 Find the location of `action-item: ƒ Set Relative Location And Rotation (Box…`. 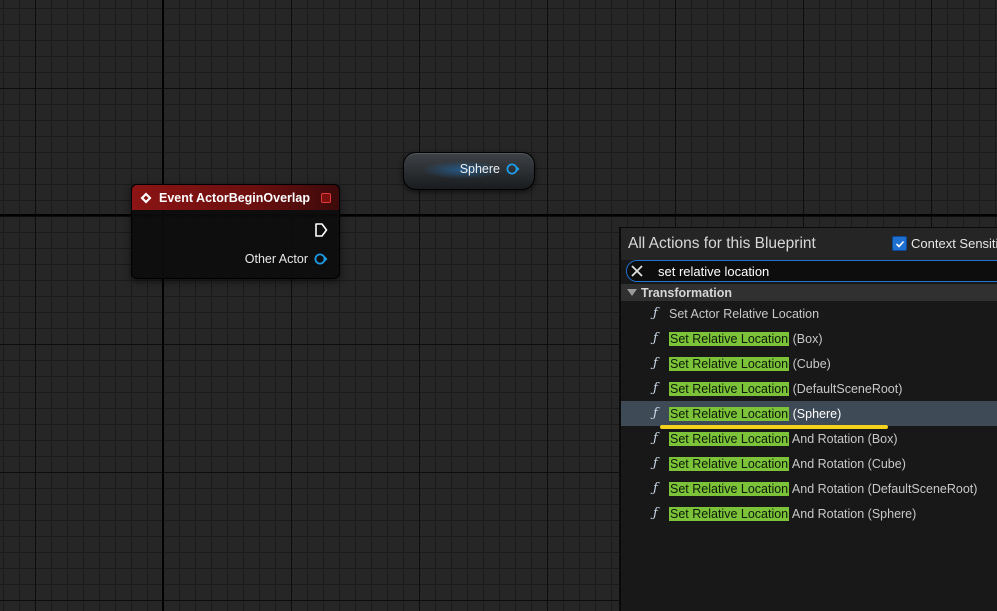

action-item: ƒ Set Relative Location And Rotation (Box… is located at coordinates (809, 438).